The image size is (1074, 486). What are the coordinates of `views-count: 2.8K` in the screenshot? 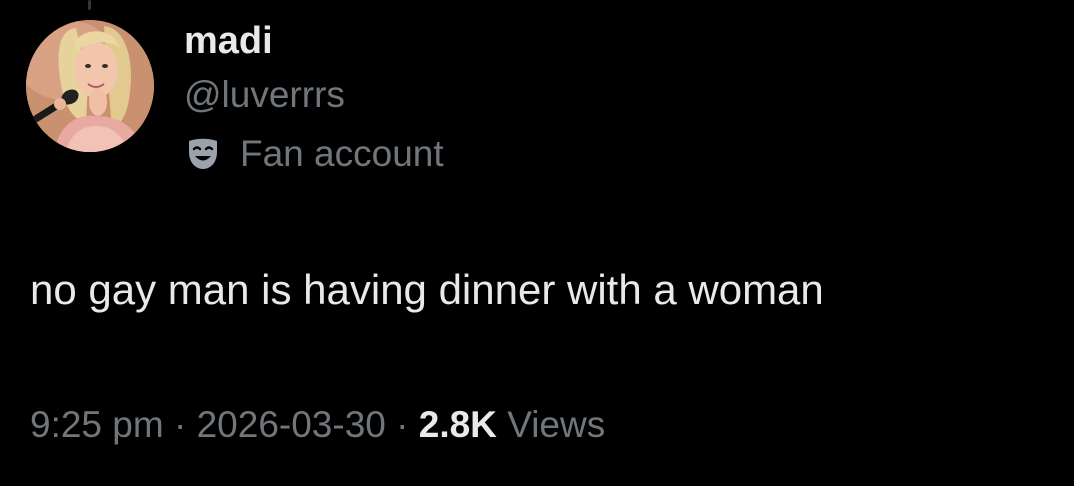 It's located at (458, 424).